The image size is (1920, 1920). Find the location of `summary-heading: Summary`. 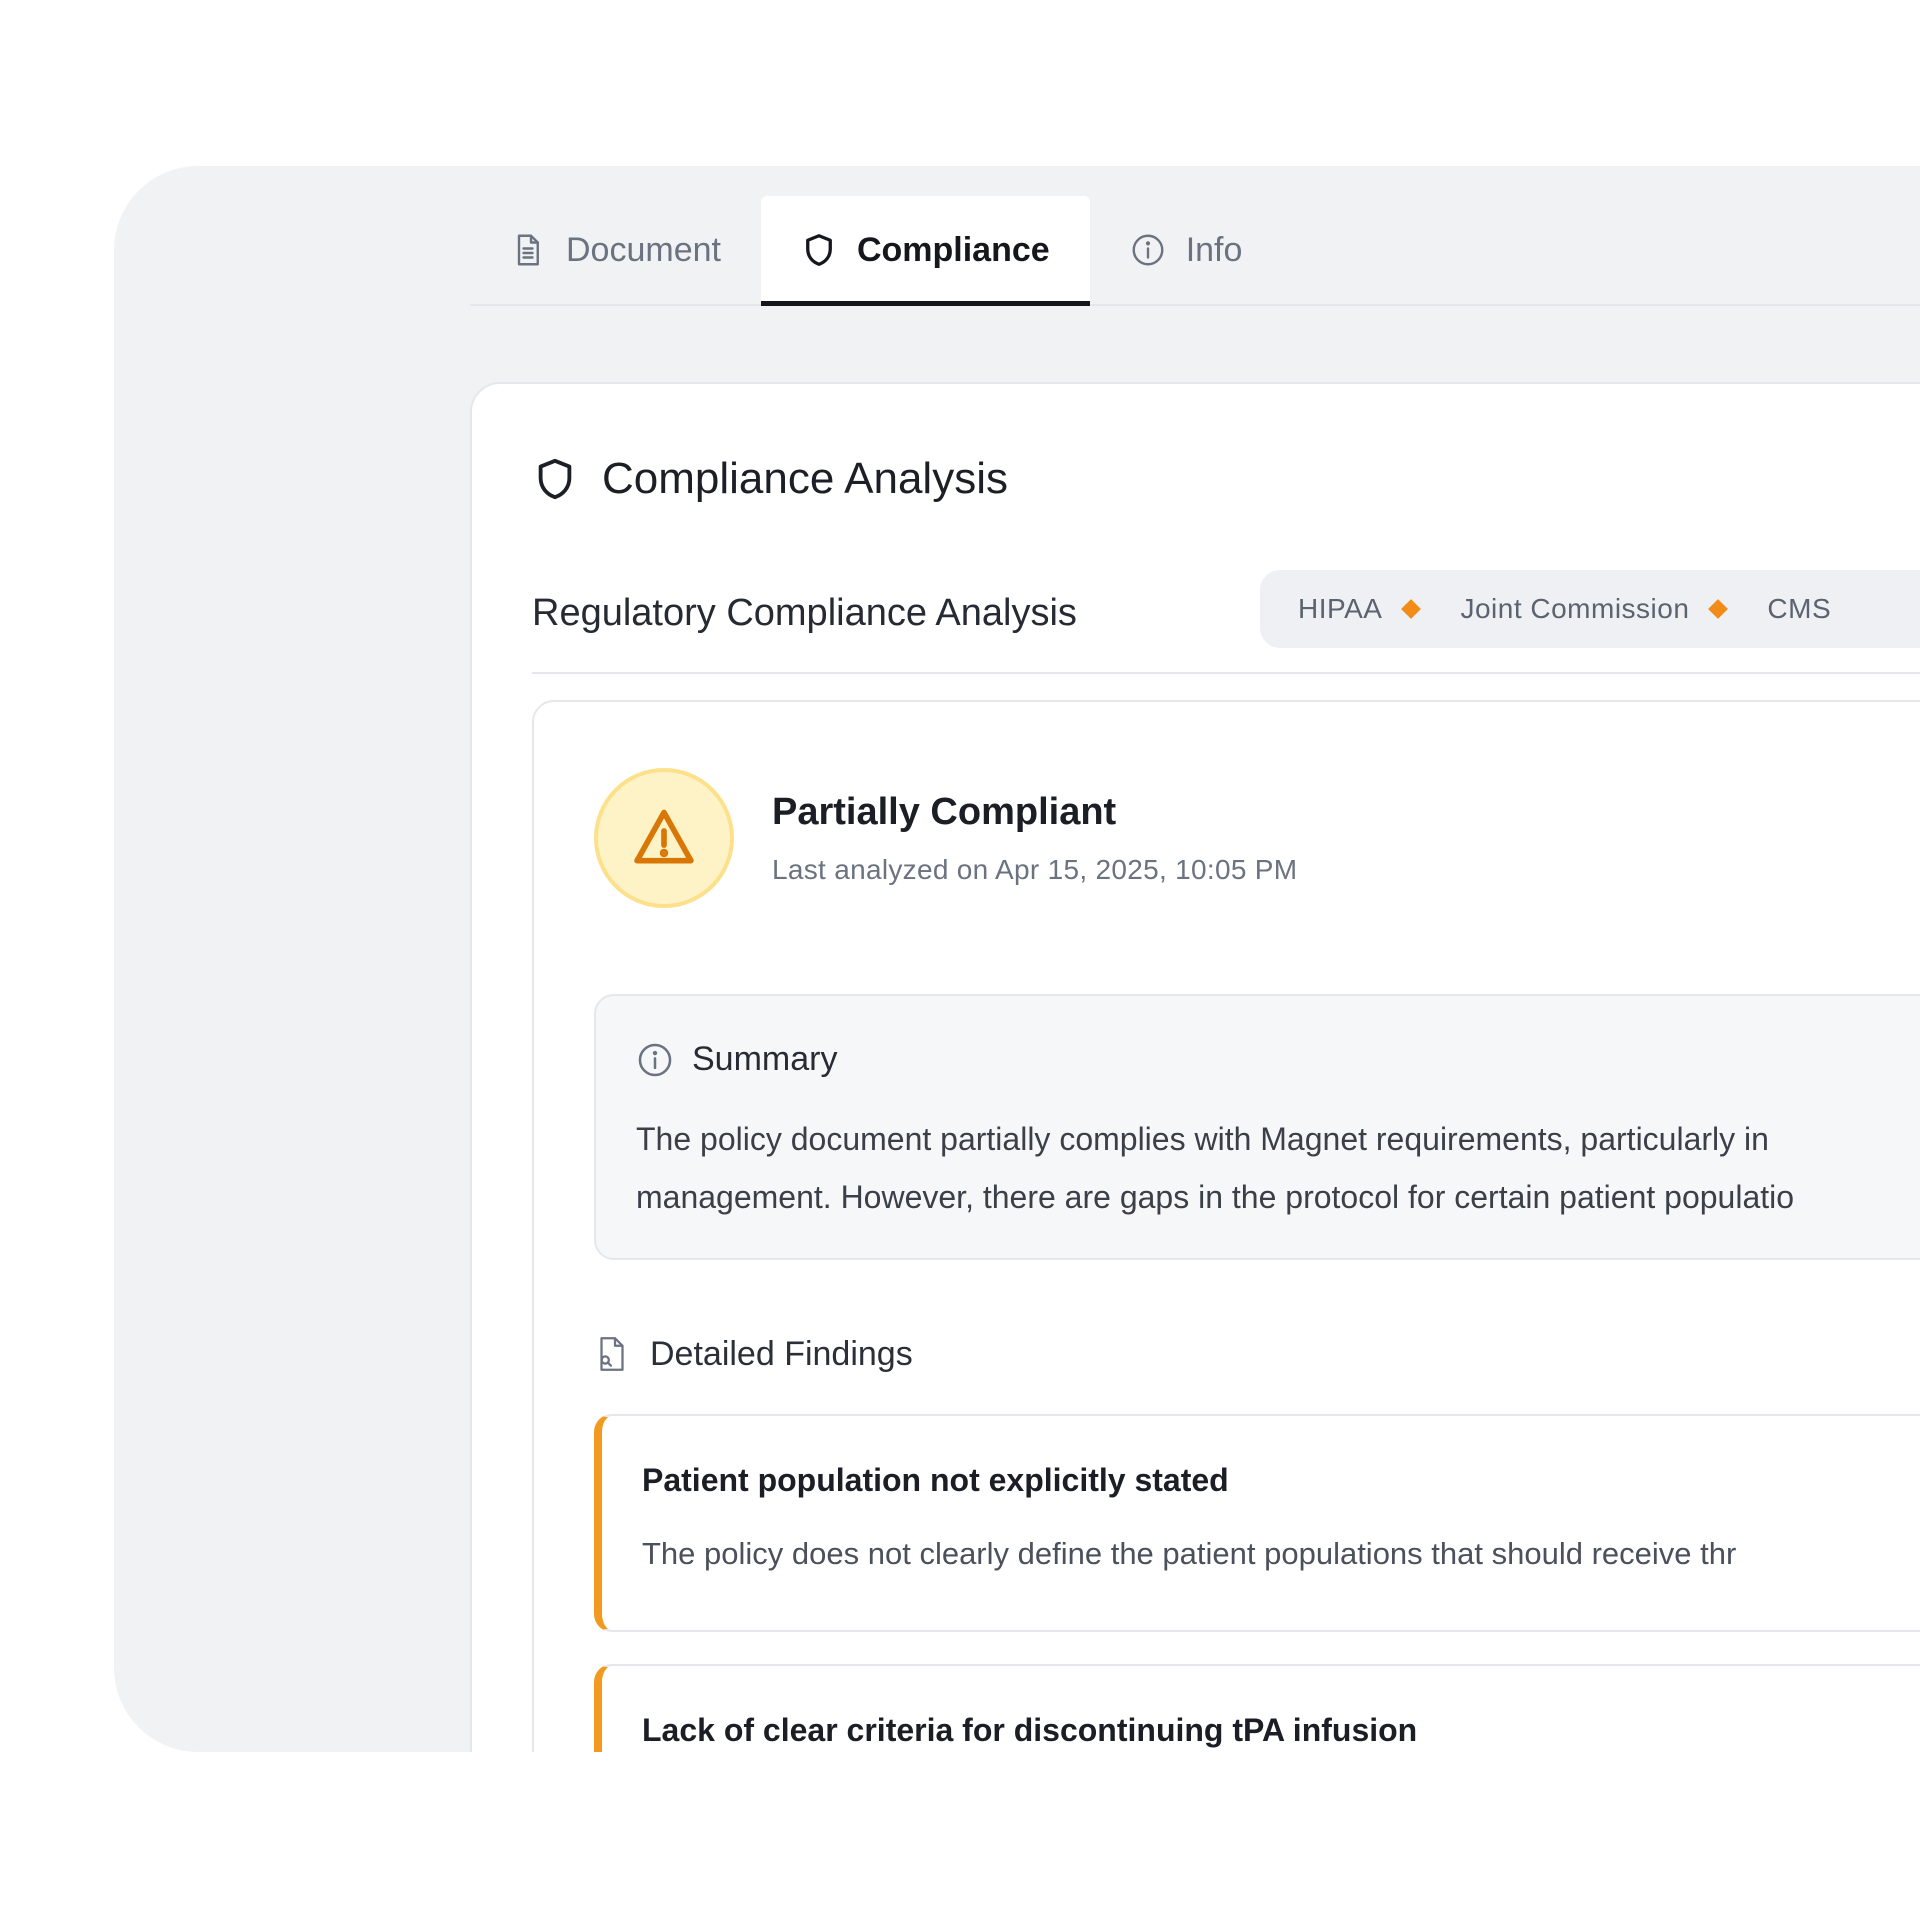

summary-heading: Summary is located at coordinates (736, 1059).